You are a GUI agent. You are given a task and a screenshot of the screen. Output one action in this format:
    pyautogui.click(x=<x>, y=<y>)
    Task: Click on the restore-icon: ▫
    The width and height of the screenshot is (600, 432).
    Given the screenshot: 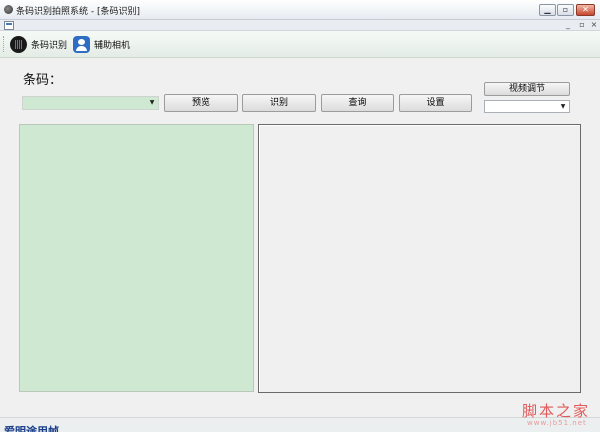 What is the action you would take?
    pyautogui.click(x=565, y=9)
    